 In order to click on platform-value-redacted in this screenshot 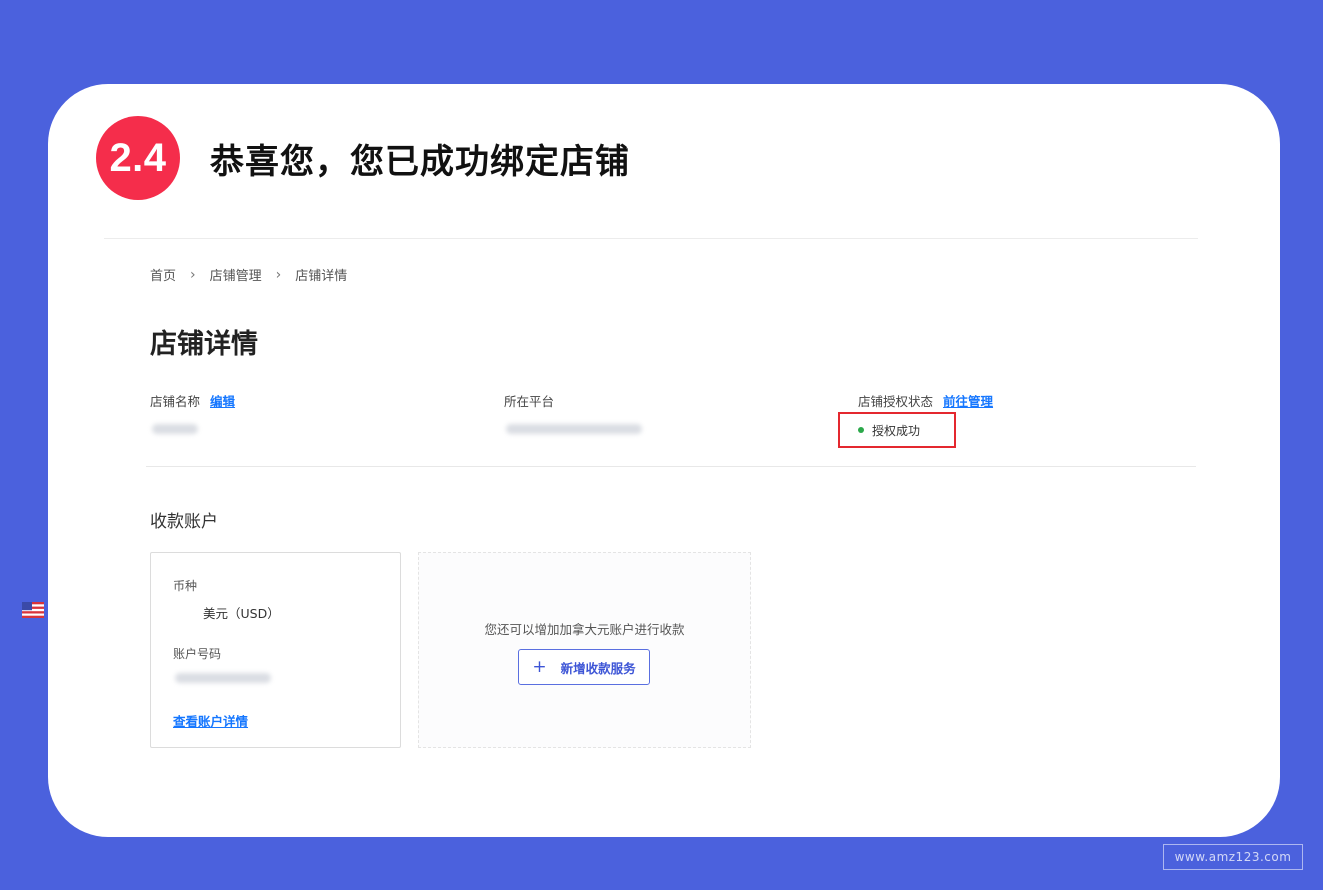, I will do `click(574, 429)`.